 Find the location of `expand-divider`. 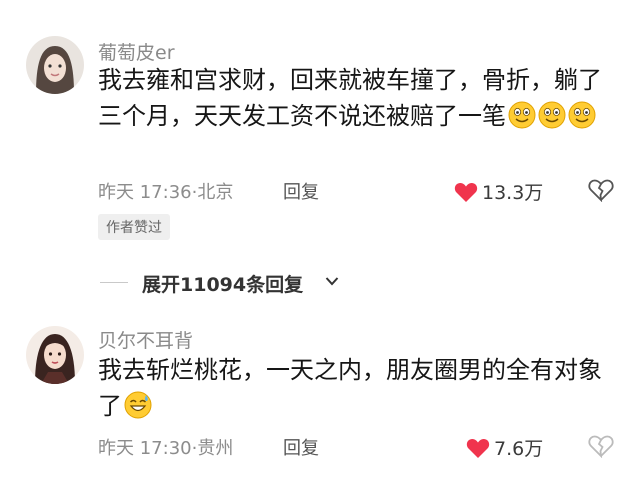

expand-divider is located at coordinates (114, 282).